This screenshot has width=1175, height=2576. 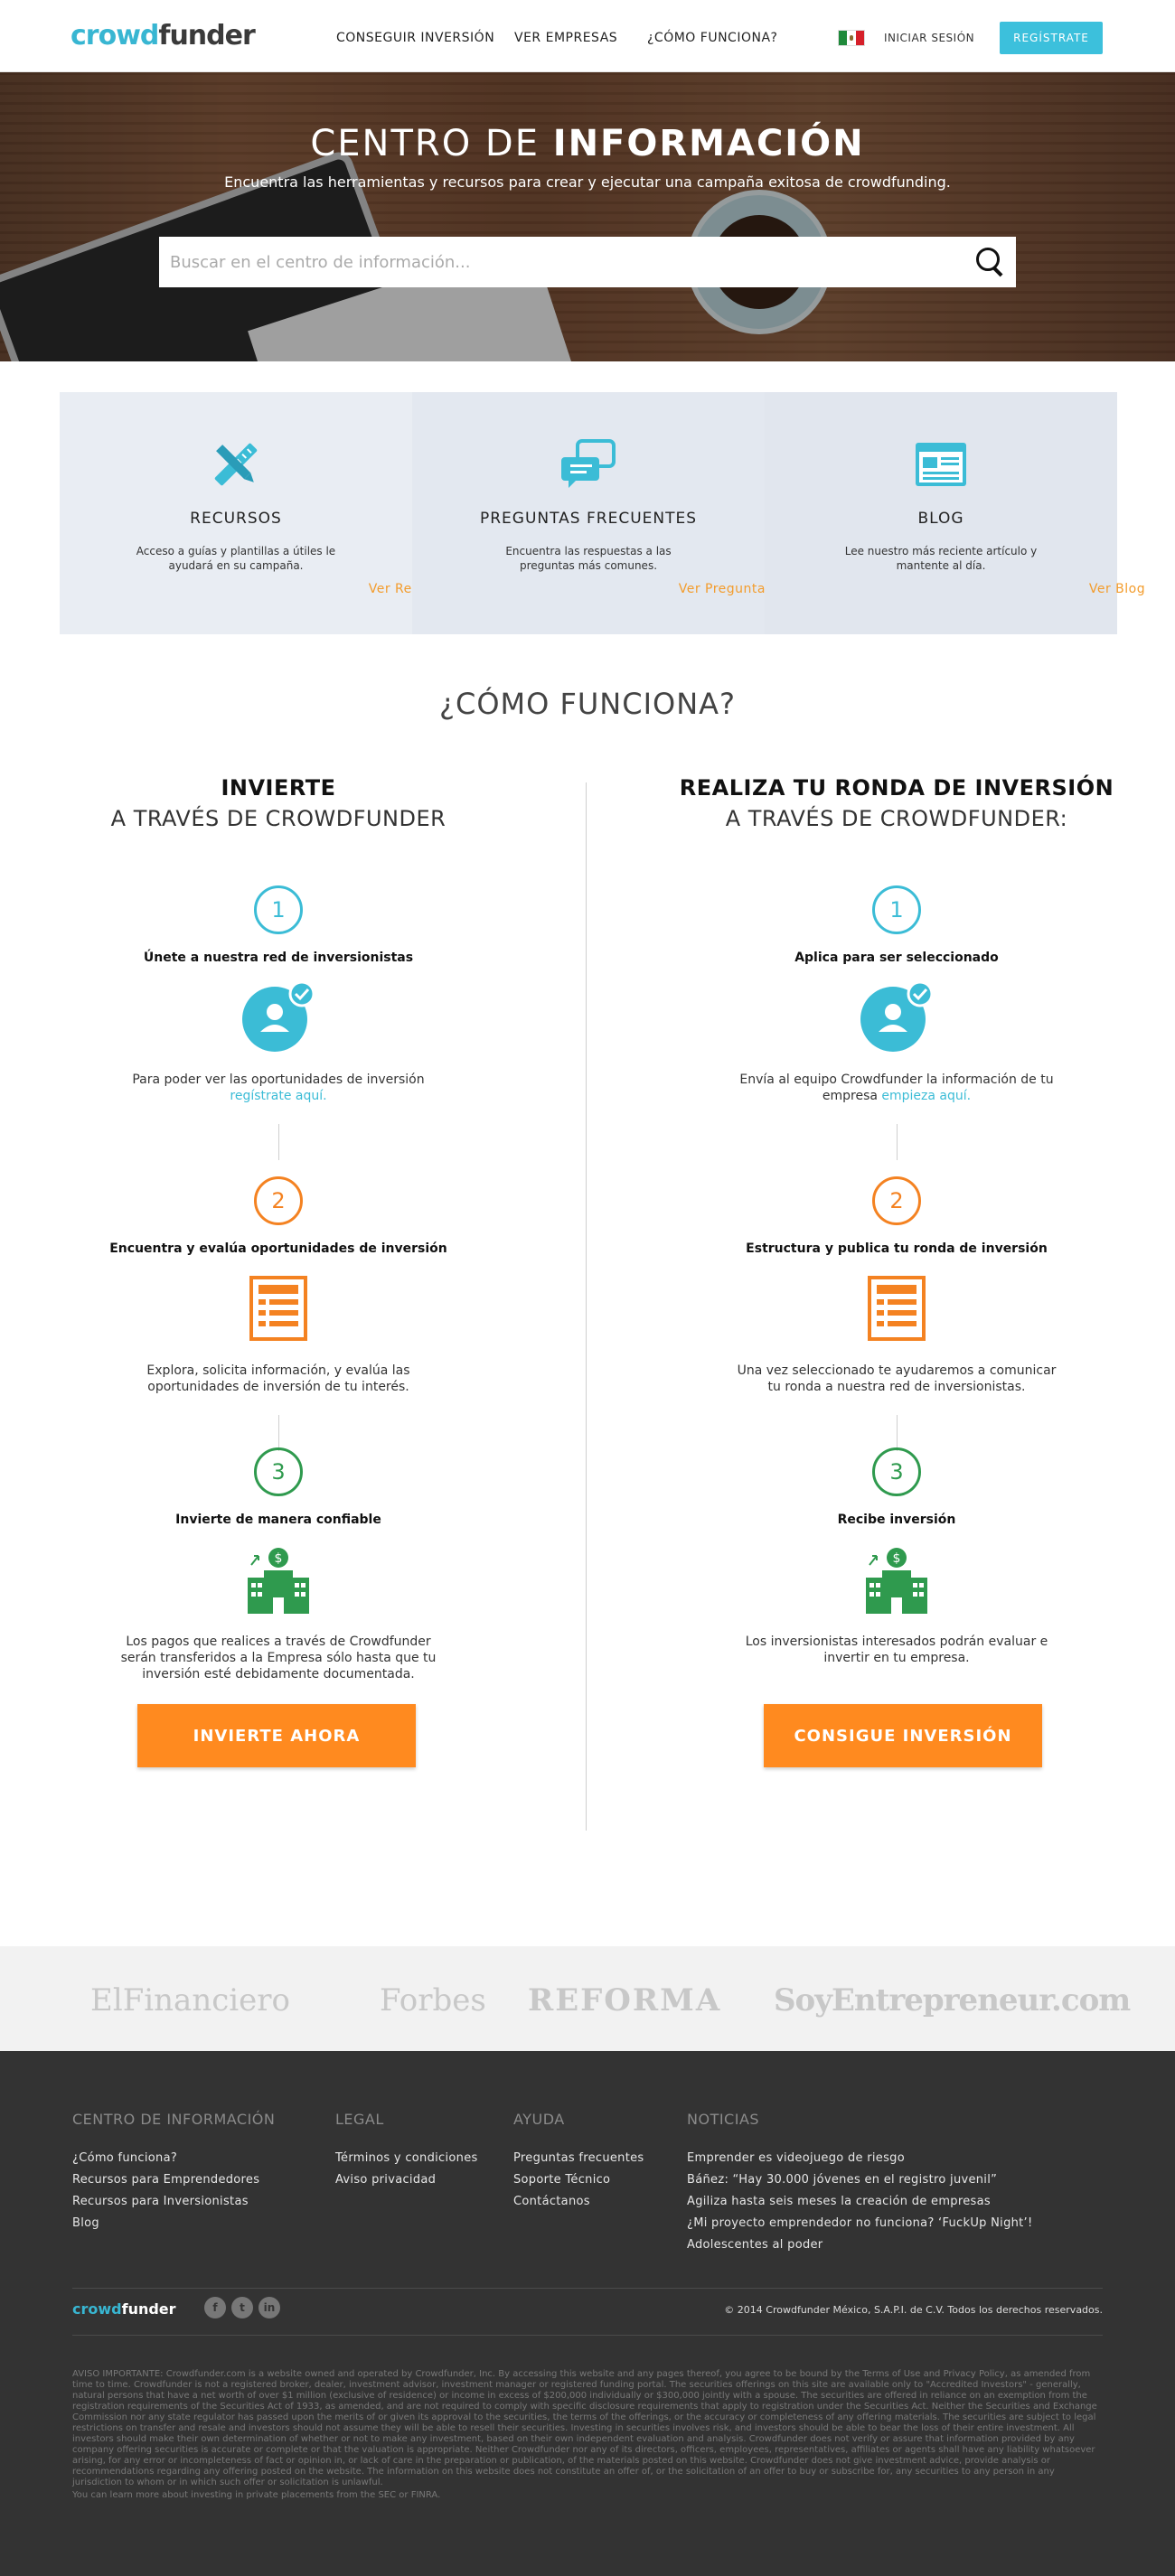 I want to click on press-logo-reforma: REFORMA, so click(x=625, y=2000).